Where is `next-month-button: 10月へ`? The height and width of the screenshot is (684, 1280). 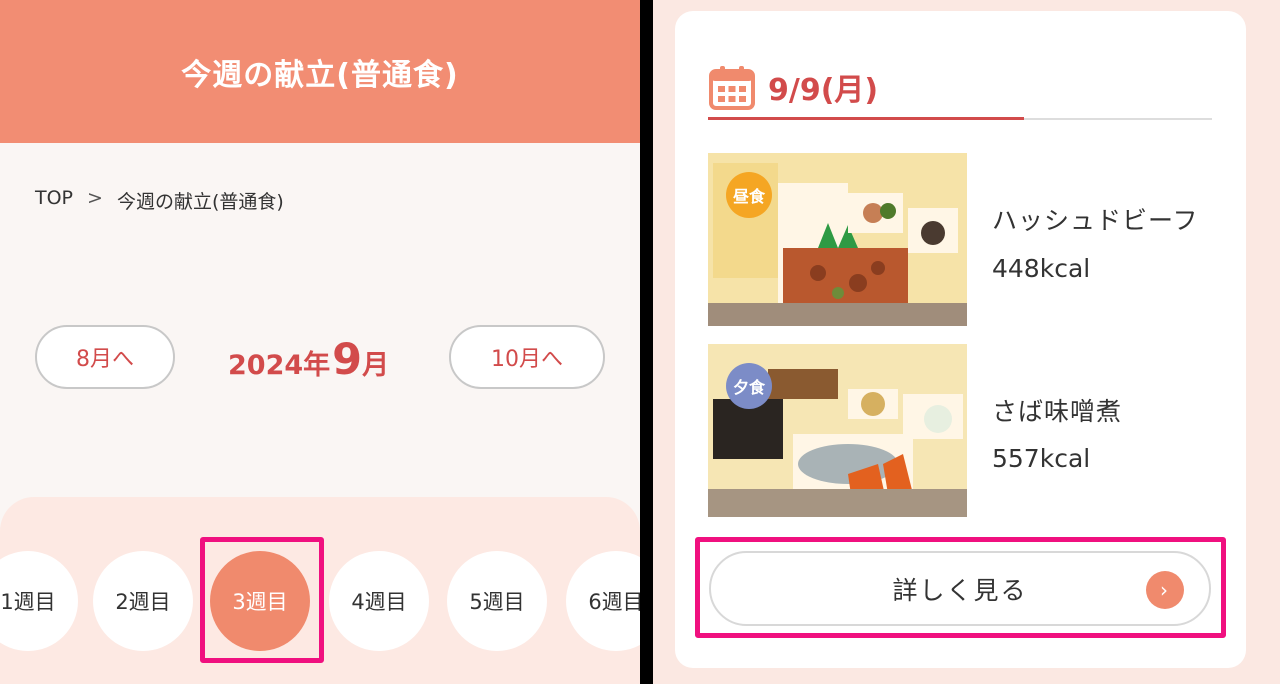 next-month-button: 10月へ is located at coordinates (527, 357).